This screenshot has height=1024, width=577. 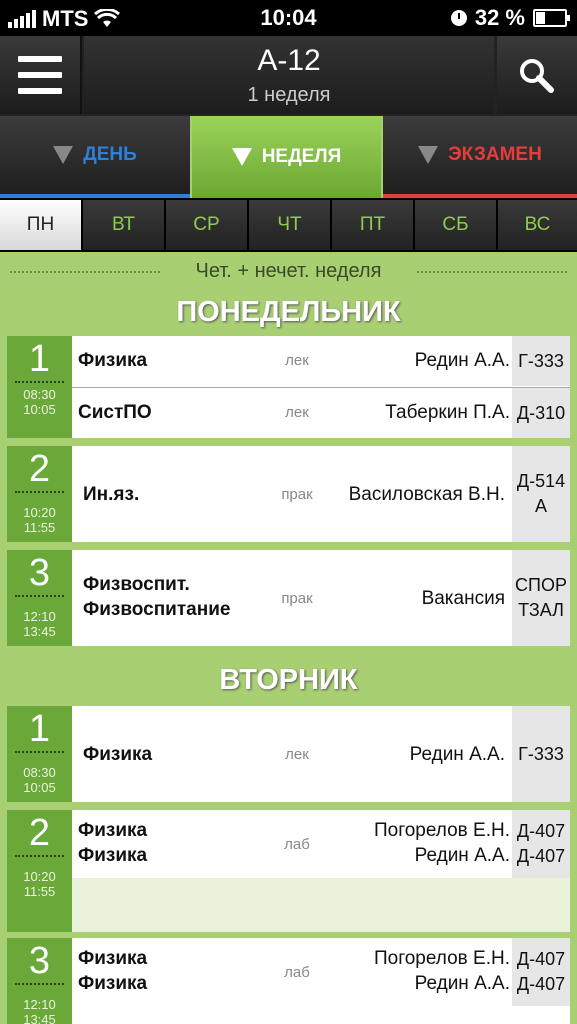 I want to click on tab-day: ДЕНЬ, so click(x=95, y=157).